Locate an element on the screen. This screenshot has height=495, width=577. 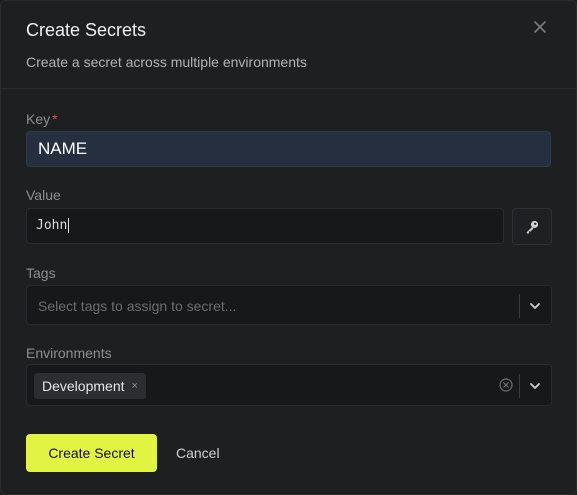
create-secret-button: Create Secret is located at coordinates (91, 453).